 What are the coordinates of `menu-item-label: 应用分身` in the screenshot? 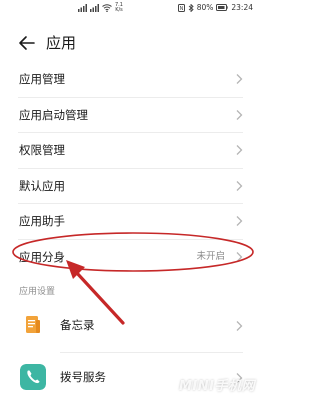 It's located at (42, 256).